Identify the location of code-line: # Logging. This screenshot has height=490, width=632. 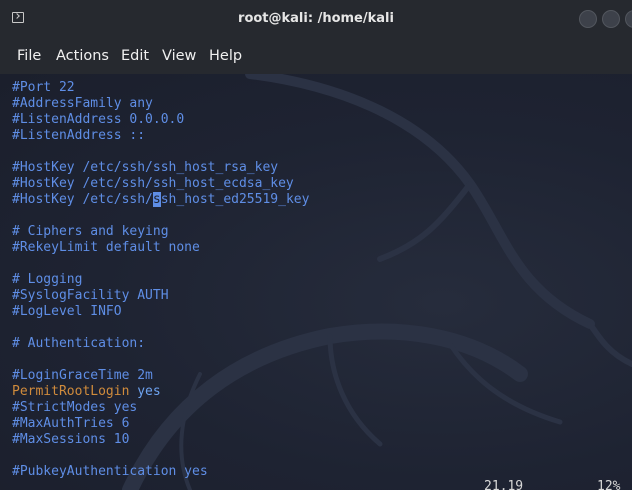
(47, 279).